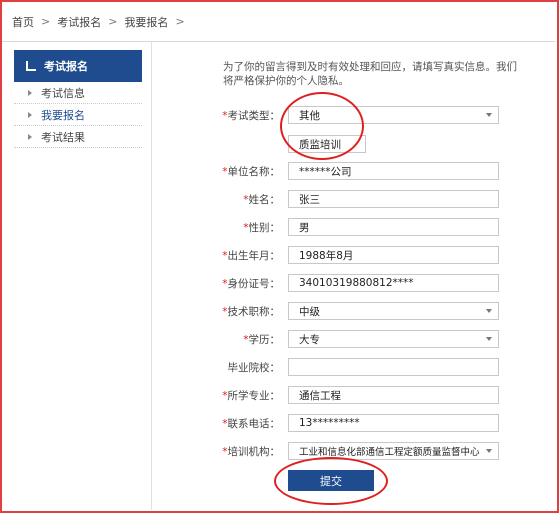 This screenshot has height=513, width=559. I want to click on sidebar-item-label: 我要报名, so click(63, 115).